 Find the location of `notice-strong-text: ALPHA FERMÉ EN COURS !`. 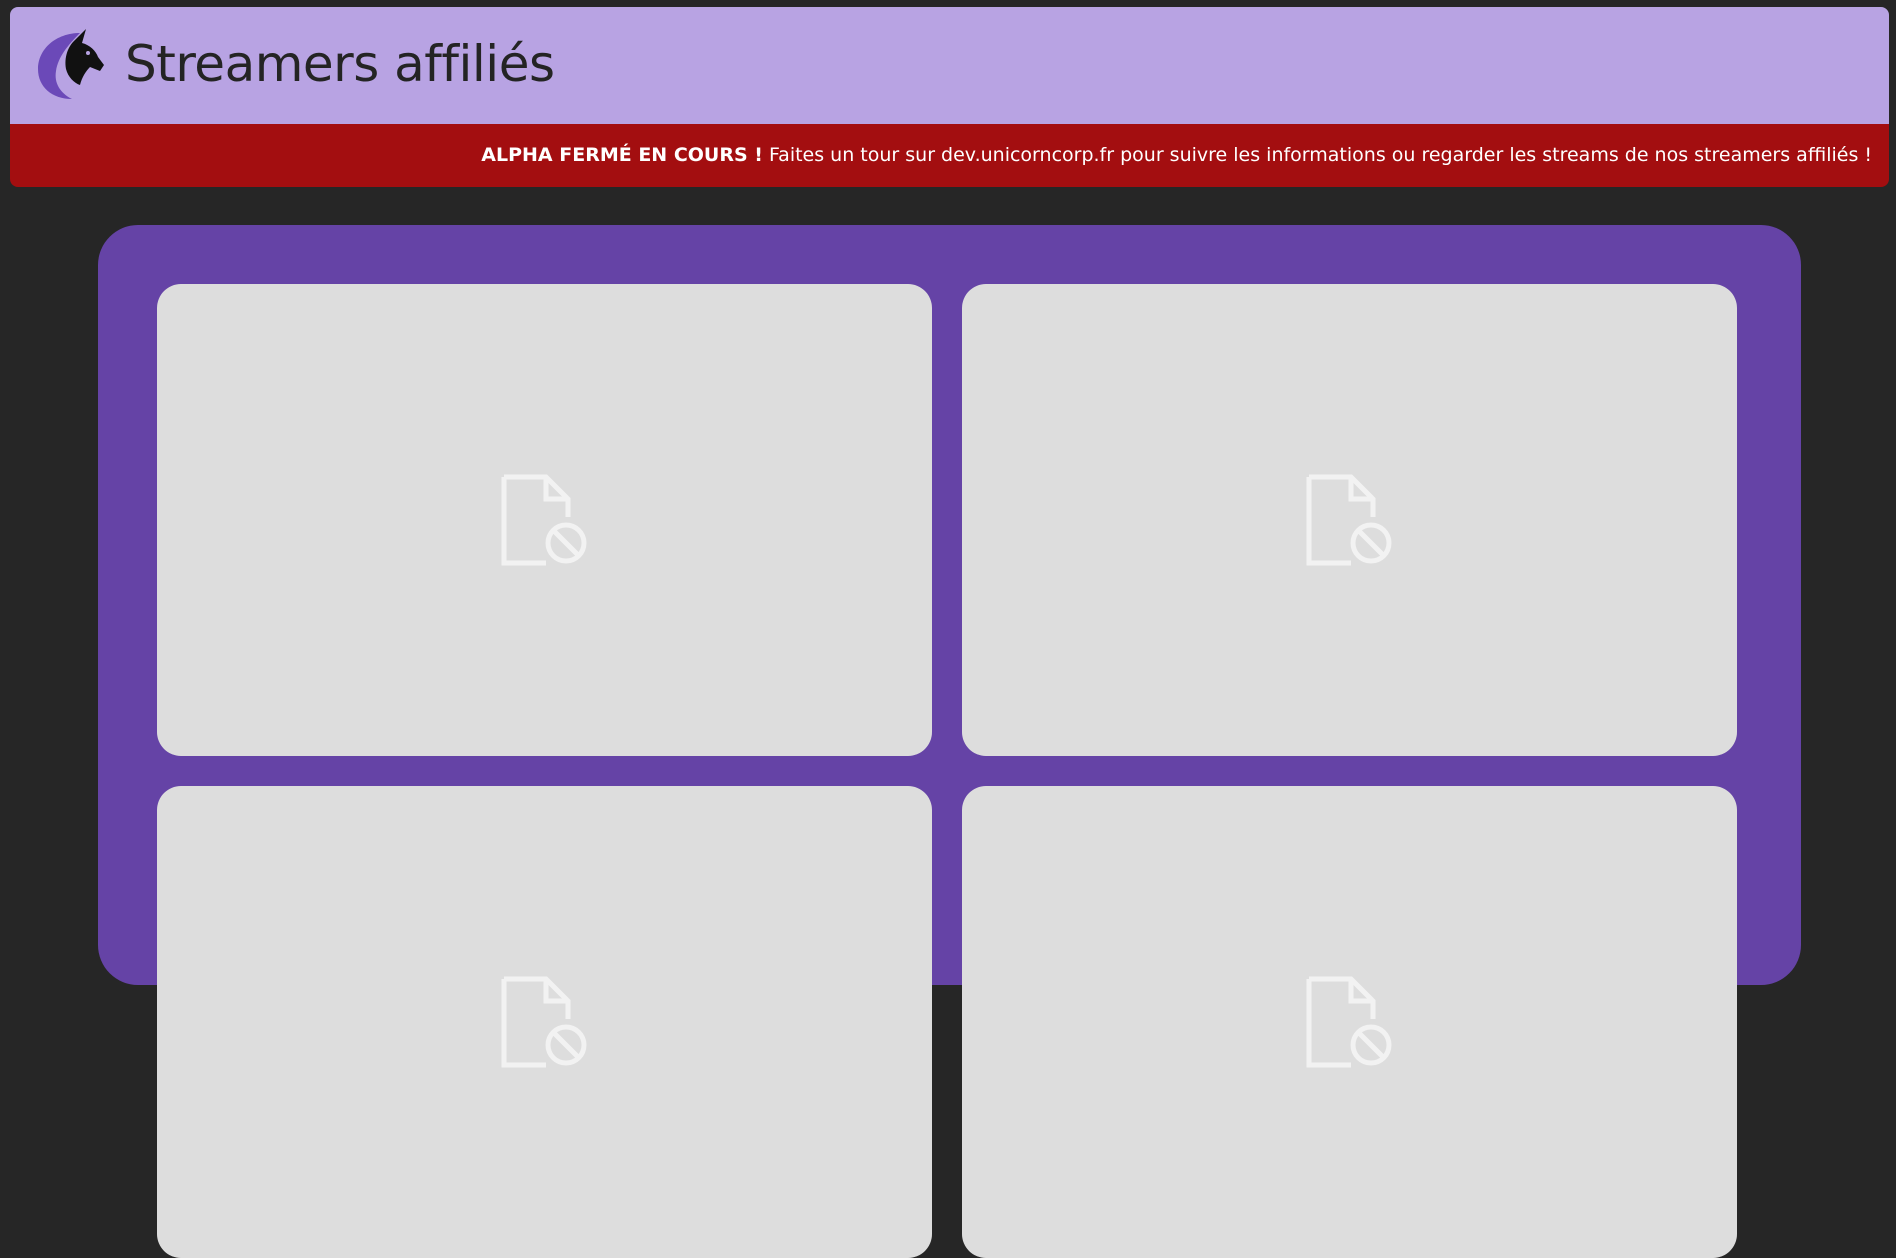

notice-strong-text: ALPHA FERMÉ EN COURS ! is located at coordinates (622, 155).